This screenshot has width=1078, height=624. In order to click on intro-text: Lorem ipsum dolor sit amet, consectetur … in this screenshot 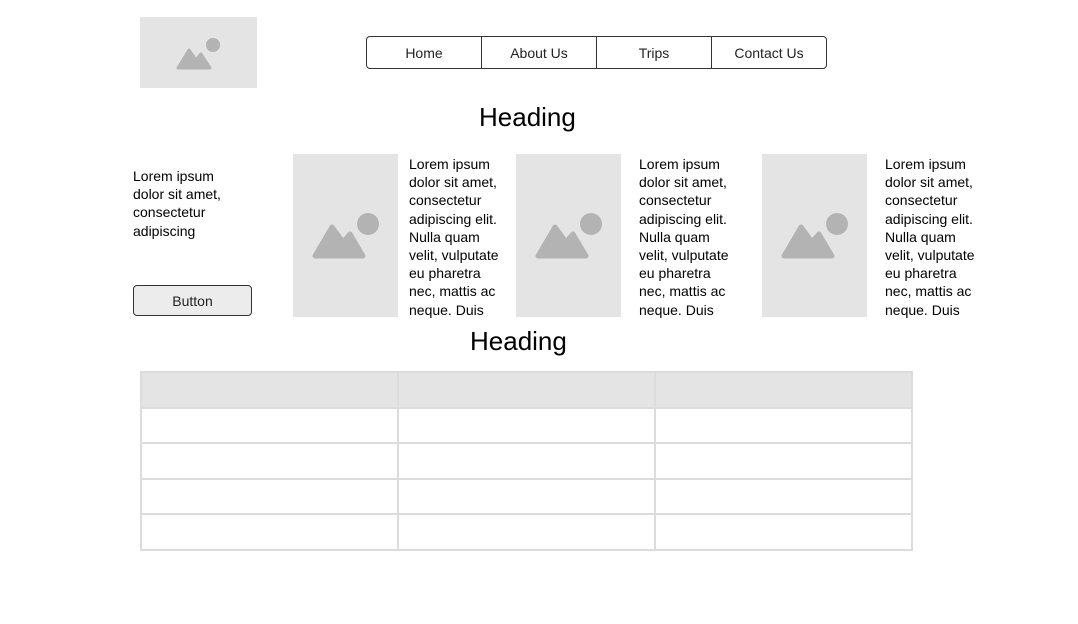, I will do `click(177, 203)`.